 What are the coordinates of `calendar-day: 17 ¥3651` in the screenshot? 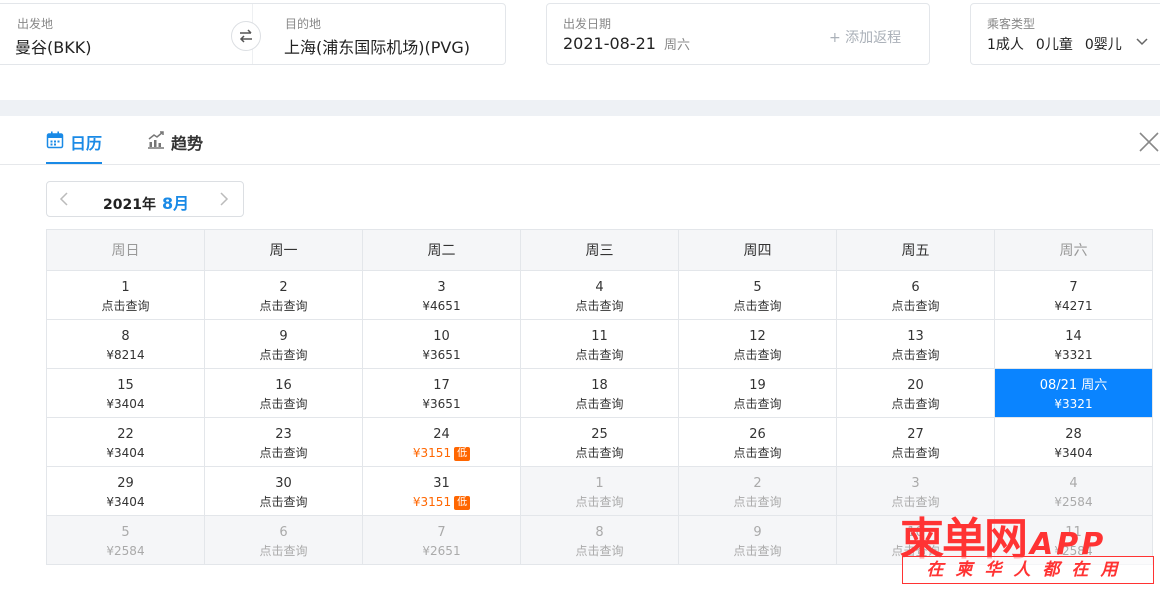 It's located at (441, 393).